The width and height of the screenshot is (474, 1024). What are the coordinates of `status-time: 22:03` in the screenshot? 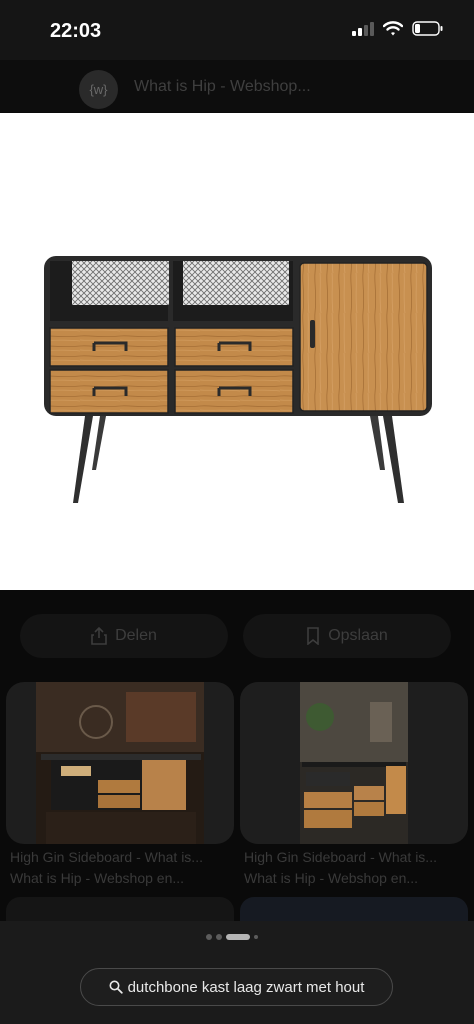 It's located at (76, 31).